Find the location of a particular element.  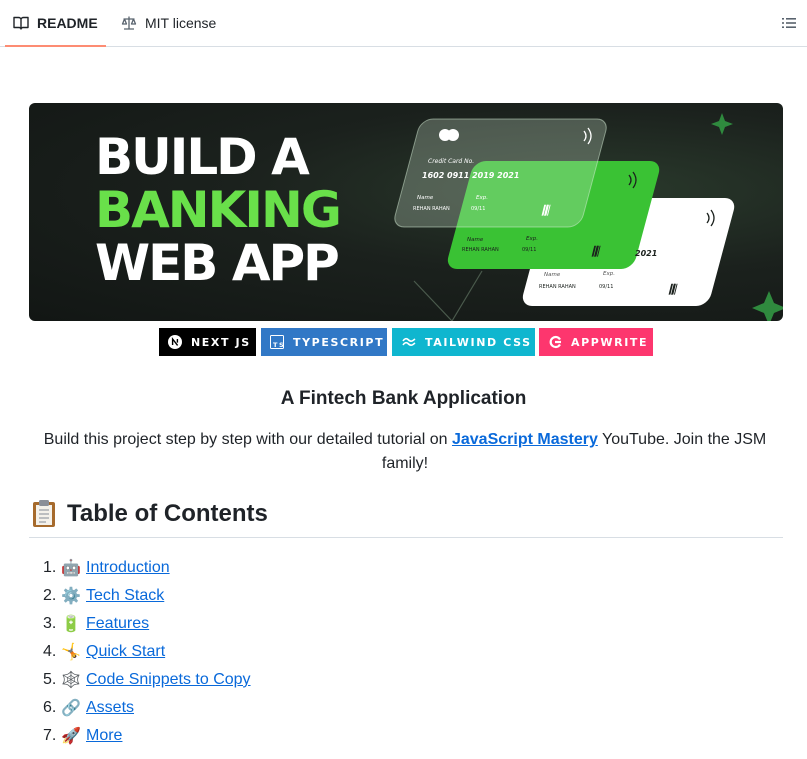

toc-item: 6. 🔗 Assets is located at coordinates (147, 708).